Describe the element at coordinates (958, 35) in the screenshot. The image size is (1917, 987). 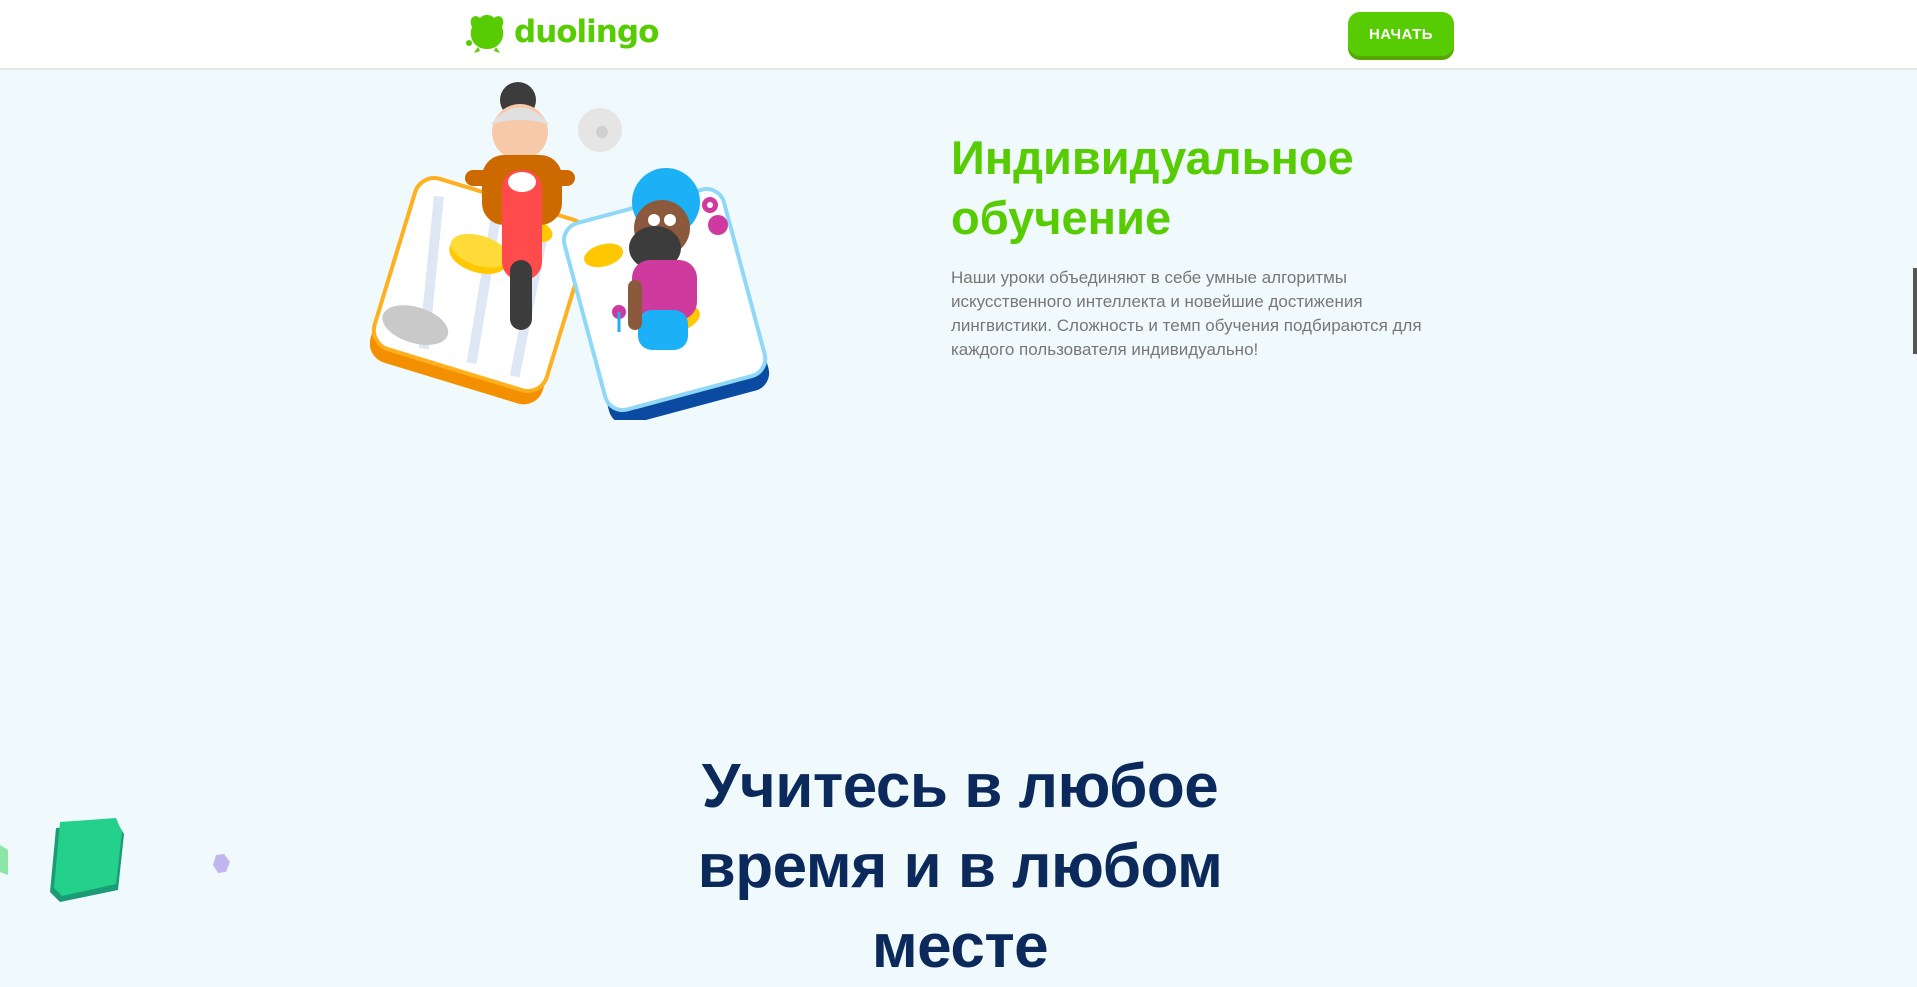
I see `top-nav: duolingo НАЧАТЬ` at that location.